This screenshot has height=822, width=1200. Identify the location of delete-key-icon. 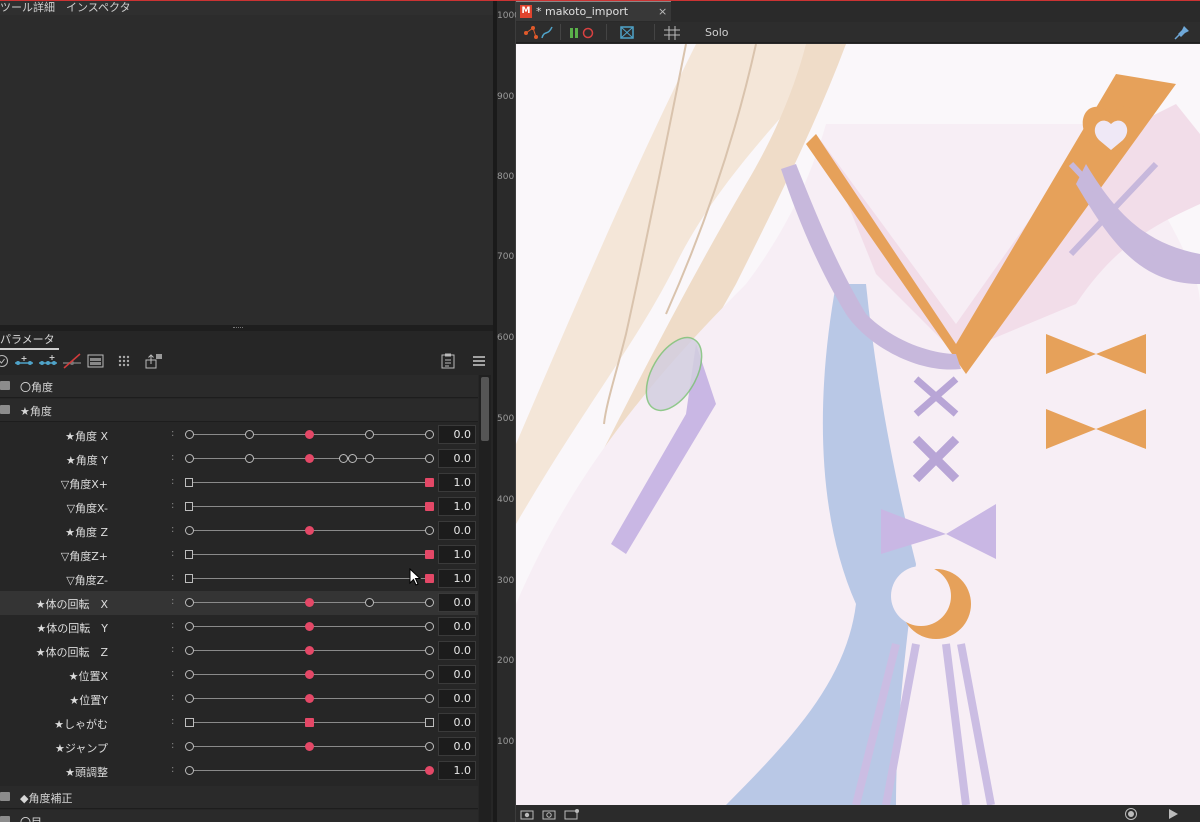
(72, 361).